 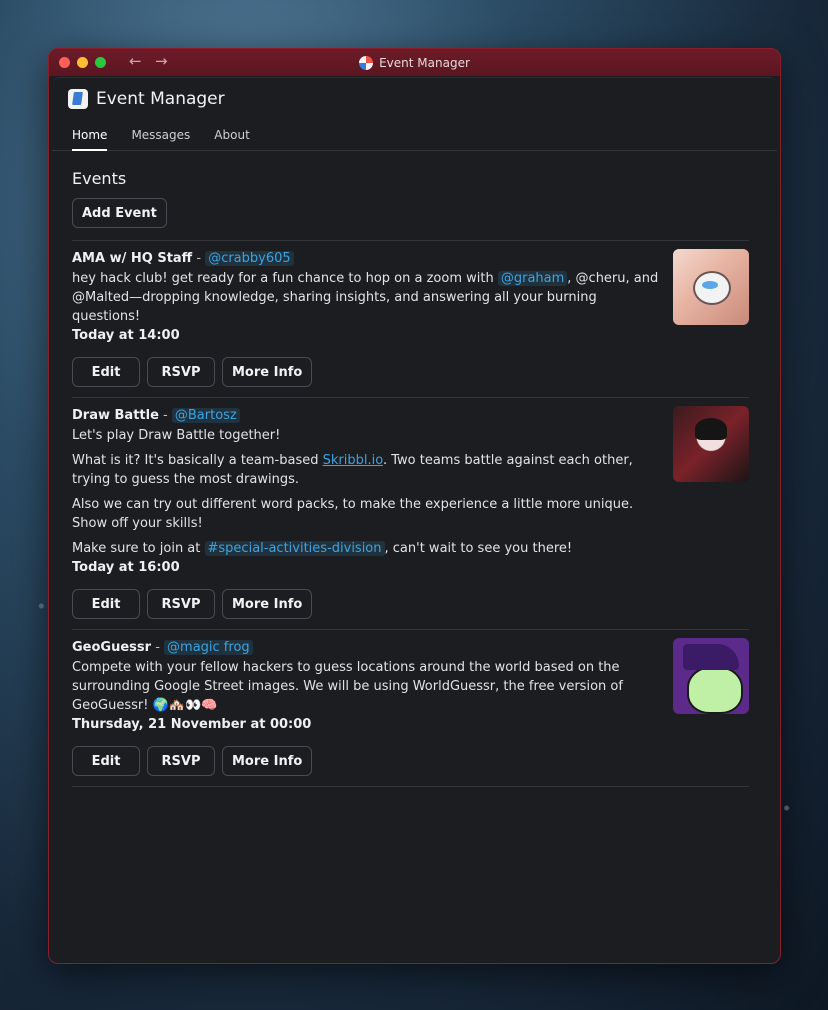 What do you see at coordinates (414, 99) in the screenshot?
I see `app-header: Event Manager` at bounding box center [414, 99].